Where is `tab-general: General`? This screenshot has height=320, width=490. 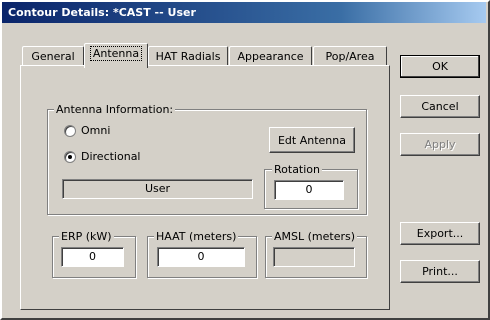 tab-general: General is located at coordinates (53, 56).